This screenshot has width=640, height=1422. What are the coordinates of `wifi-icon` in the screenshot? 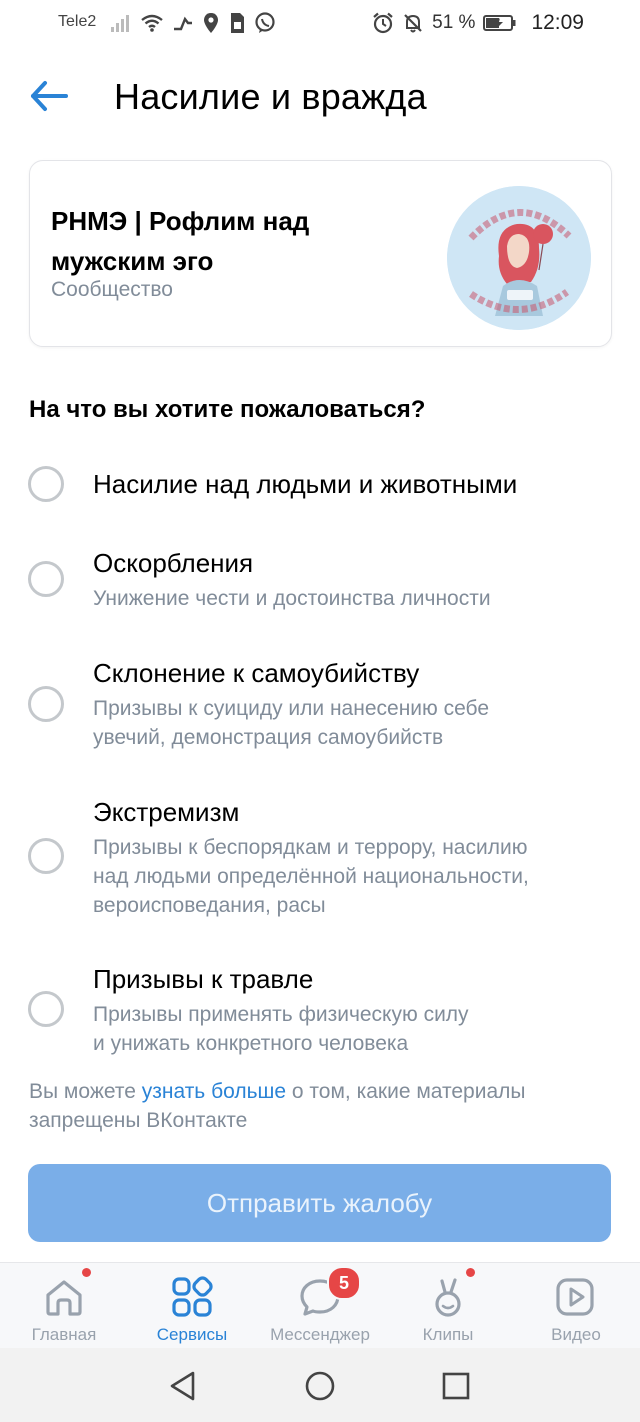 It's located at (152, 23).